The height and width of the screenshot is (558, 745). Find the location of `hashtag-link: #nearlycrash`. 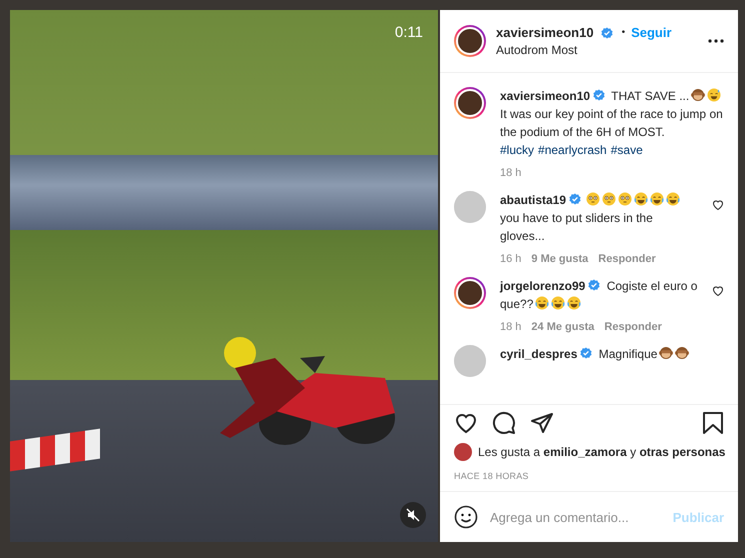

hashtag-link: #nearlycrash is located at coordinates (572, 150).